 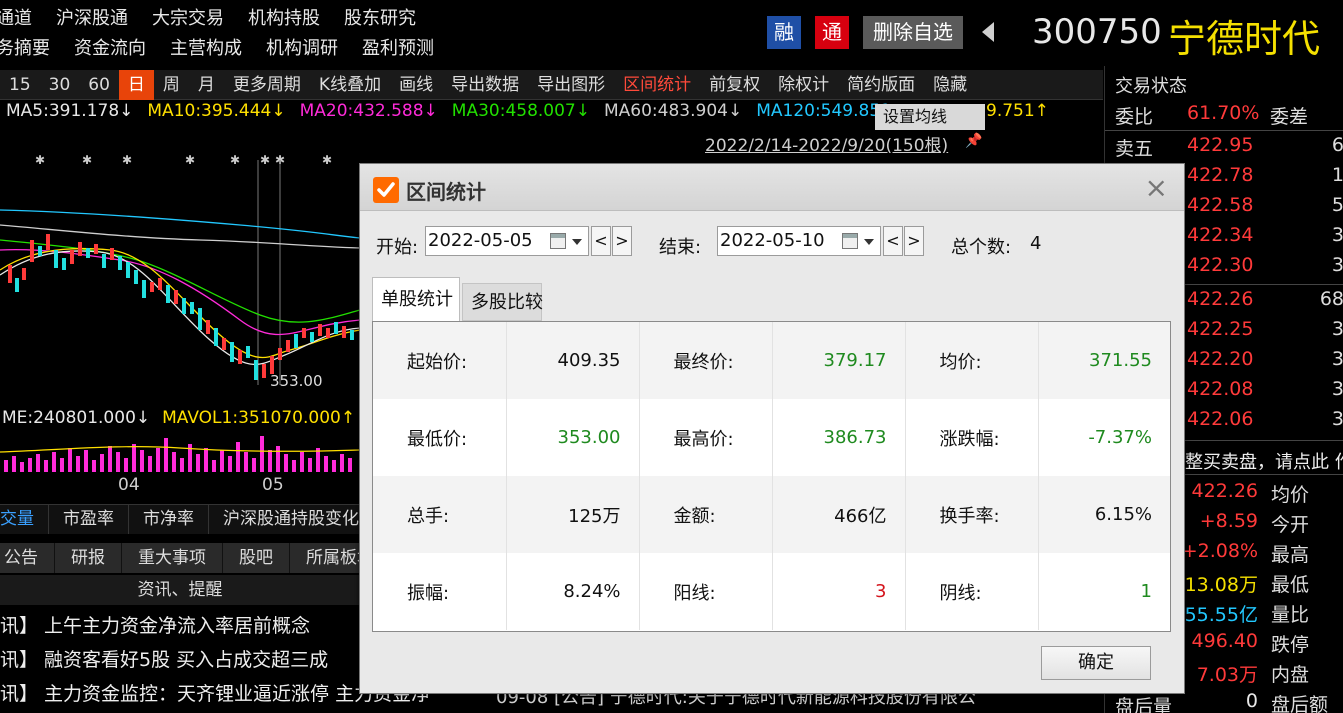 What do you see at coordinates (1228, 521) in the screenshot?
I see `quote-stat-value: +8.59` at bounding box center [1228, 521].